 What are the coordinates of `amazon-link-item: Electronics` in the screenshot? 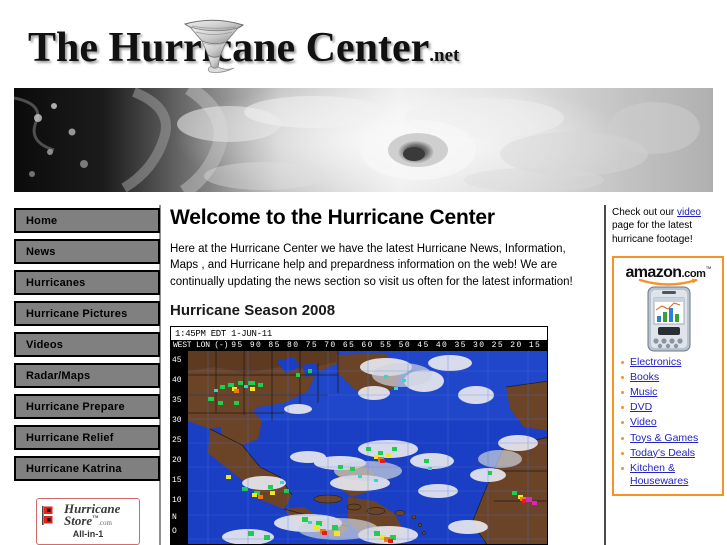 It's located at (669, 362).